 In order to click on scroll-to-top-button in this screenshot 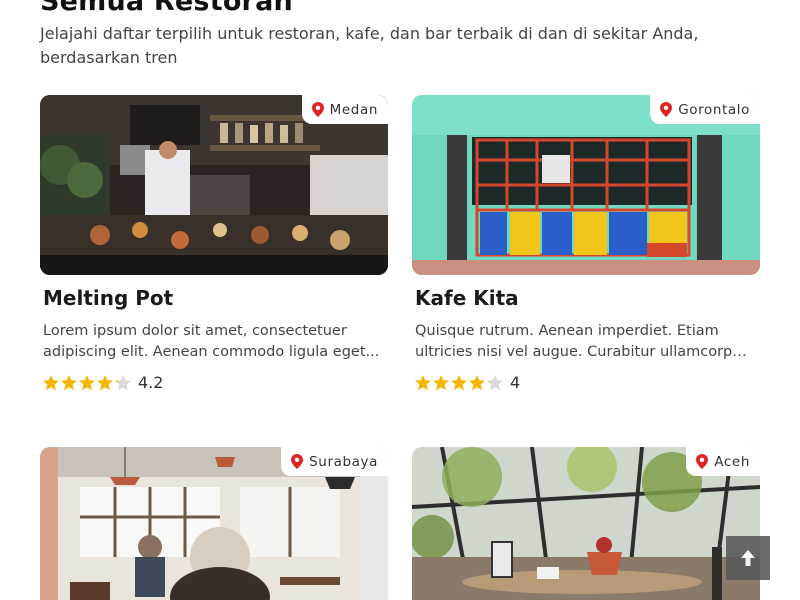, I will do `click(748, 558)`.